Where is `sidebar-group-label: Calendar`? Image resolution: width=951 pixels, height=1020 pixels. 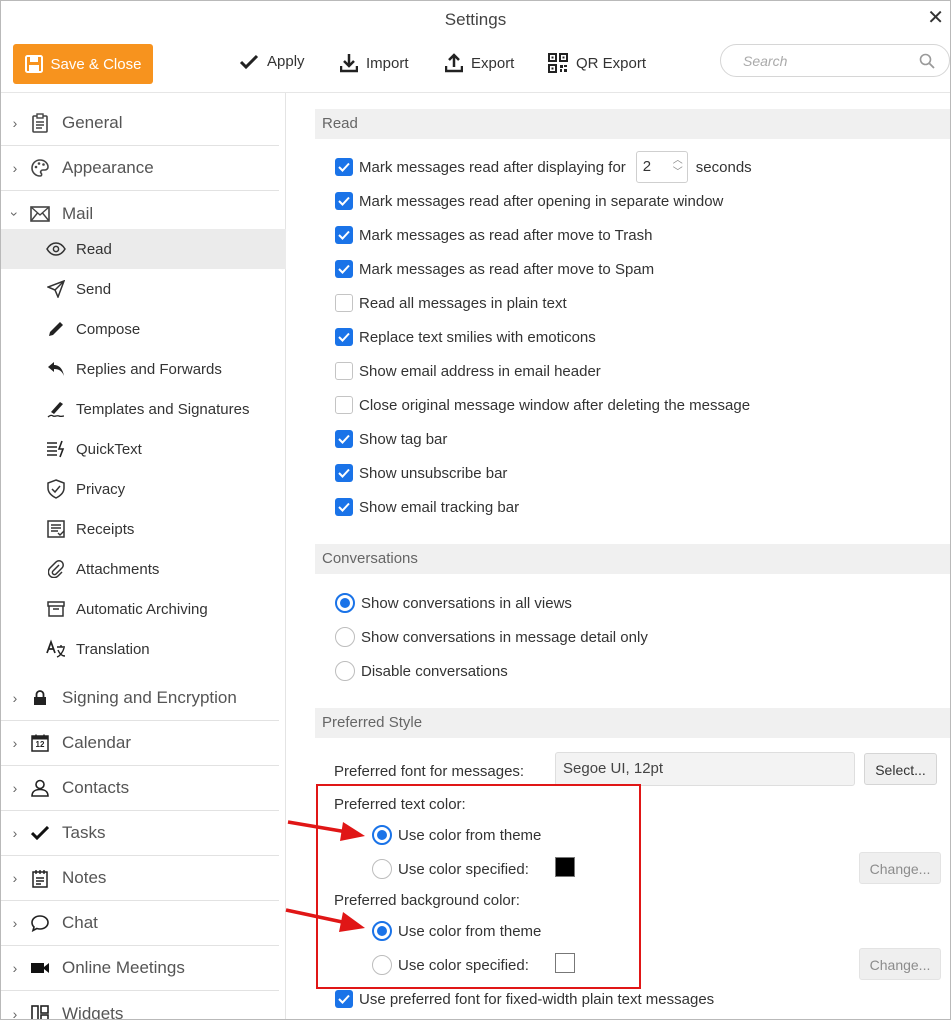 sidebar-group-label: Calendar is located at coordinates (96, 742).